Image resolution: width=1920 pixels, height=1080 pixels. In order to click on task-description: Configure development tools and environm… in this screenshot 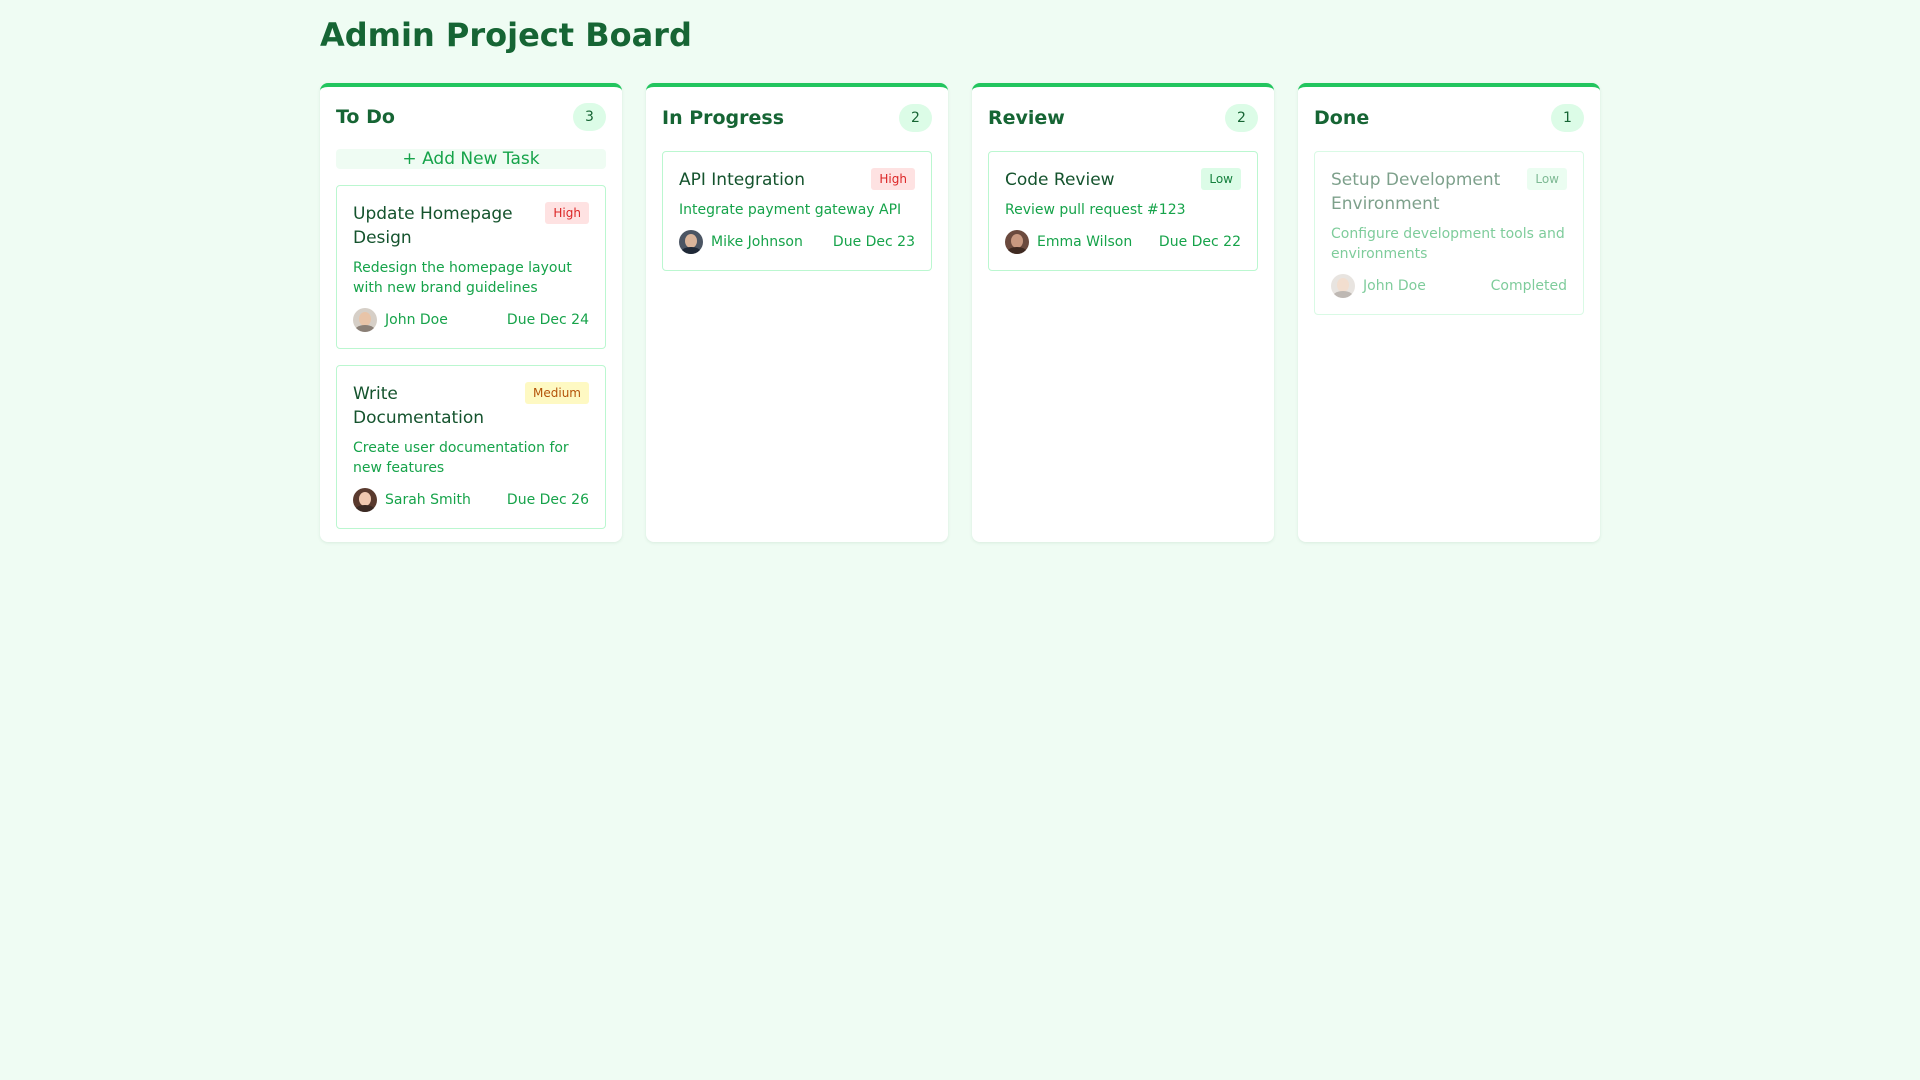, I will do `click(1448, 244)`.